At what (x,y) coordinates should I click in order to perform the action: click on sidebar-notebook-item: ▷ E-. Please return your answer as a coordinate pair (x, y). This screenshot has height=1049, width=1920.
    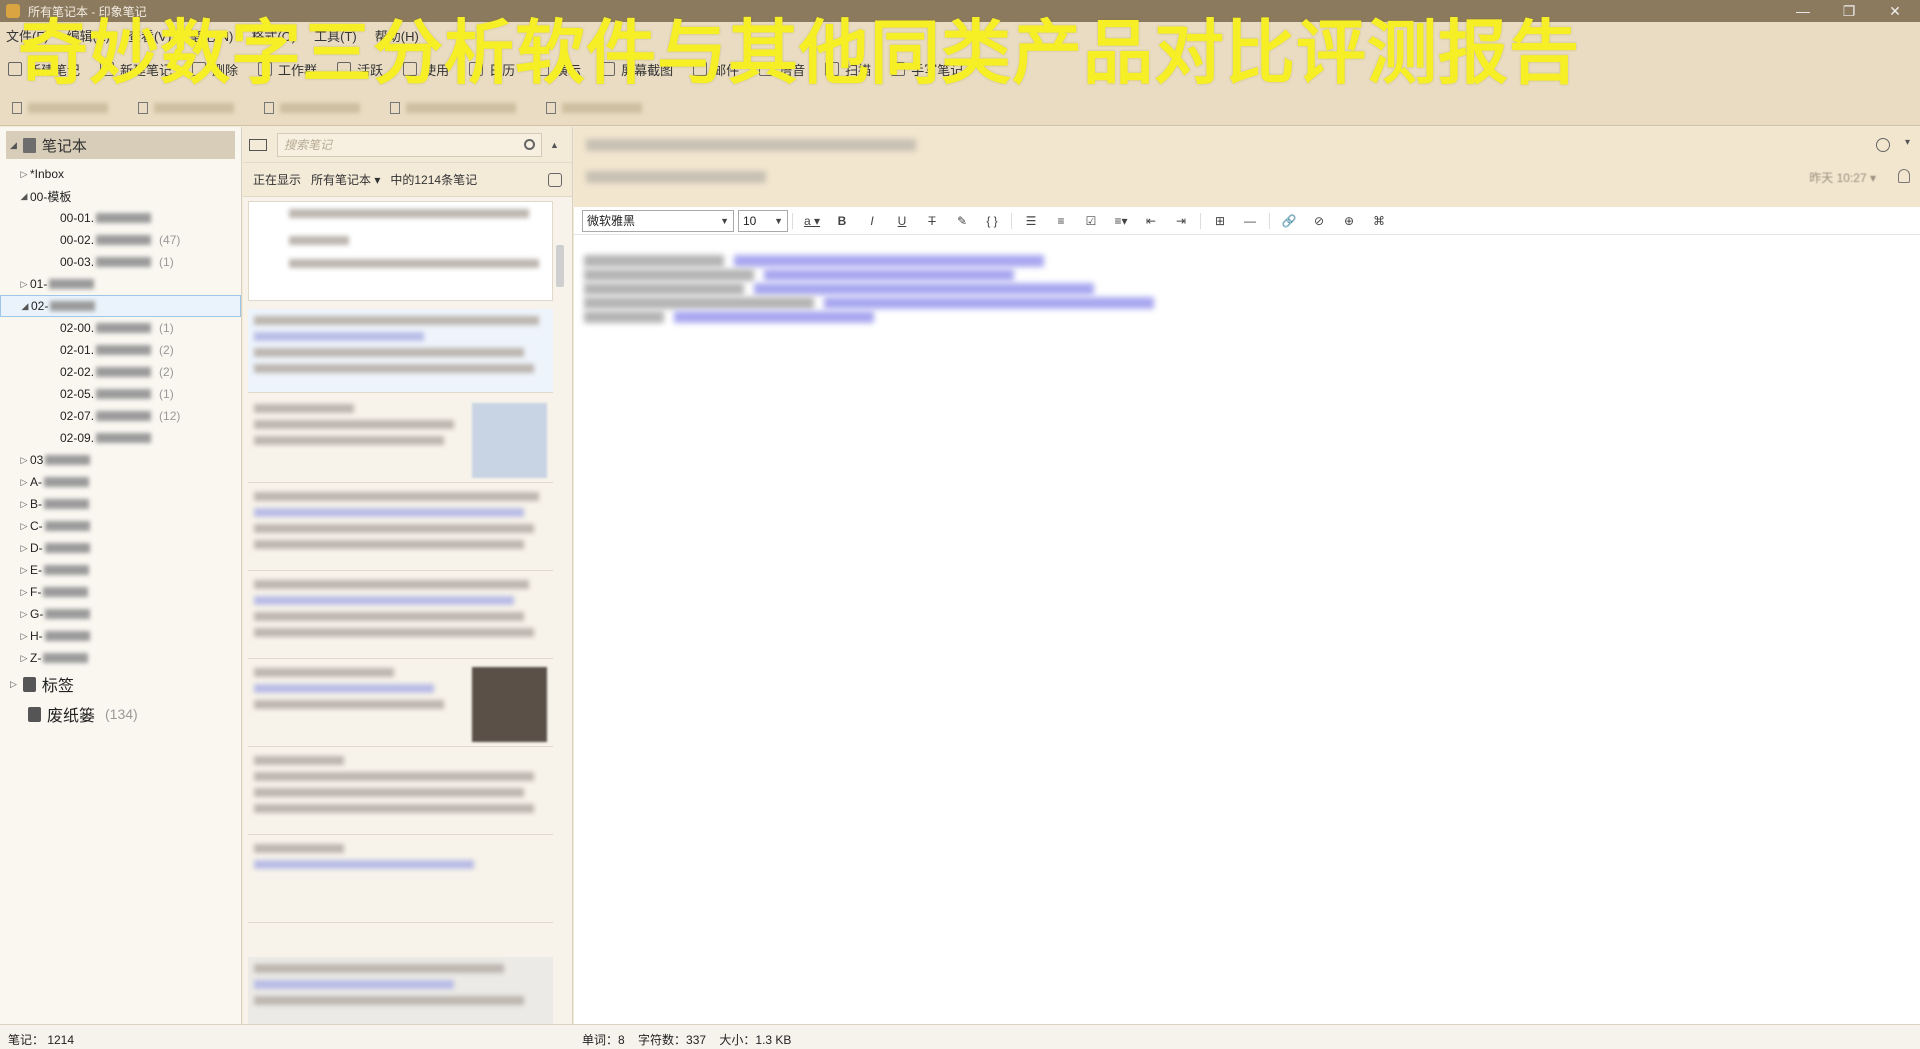
    Looking at the image, I should click on (120, 570).